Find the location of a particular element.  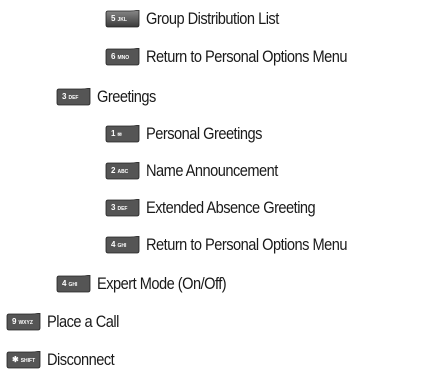

key-star-icon: ✱ SHIFT is located at coordinates (23, 360).